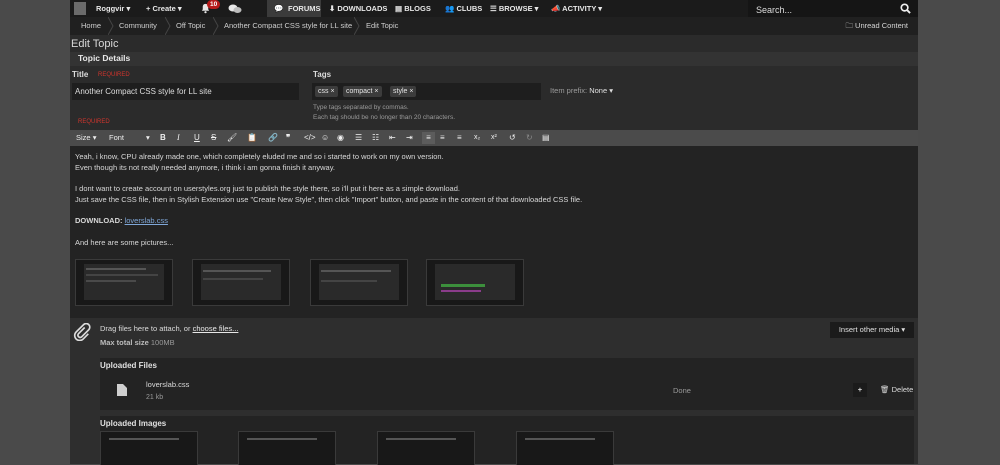  I want to click on nav-downloads: ⬇ DOWNLOADS, so click(358, 8).